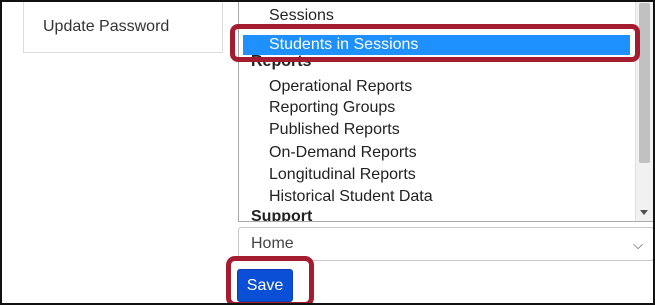  What do you see at coordinates (106, 27) in the screenshot?
I see `sidebar-item-update-password: Update Password` at bounding box center [106, 27].